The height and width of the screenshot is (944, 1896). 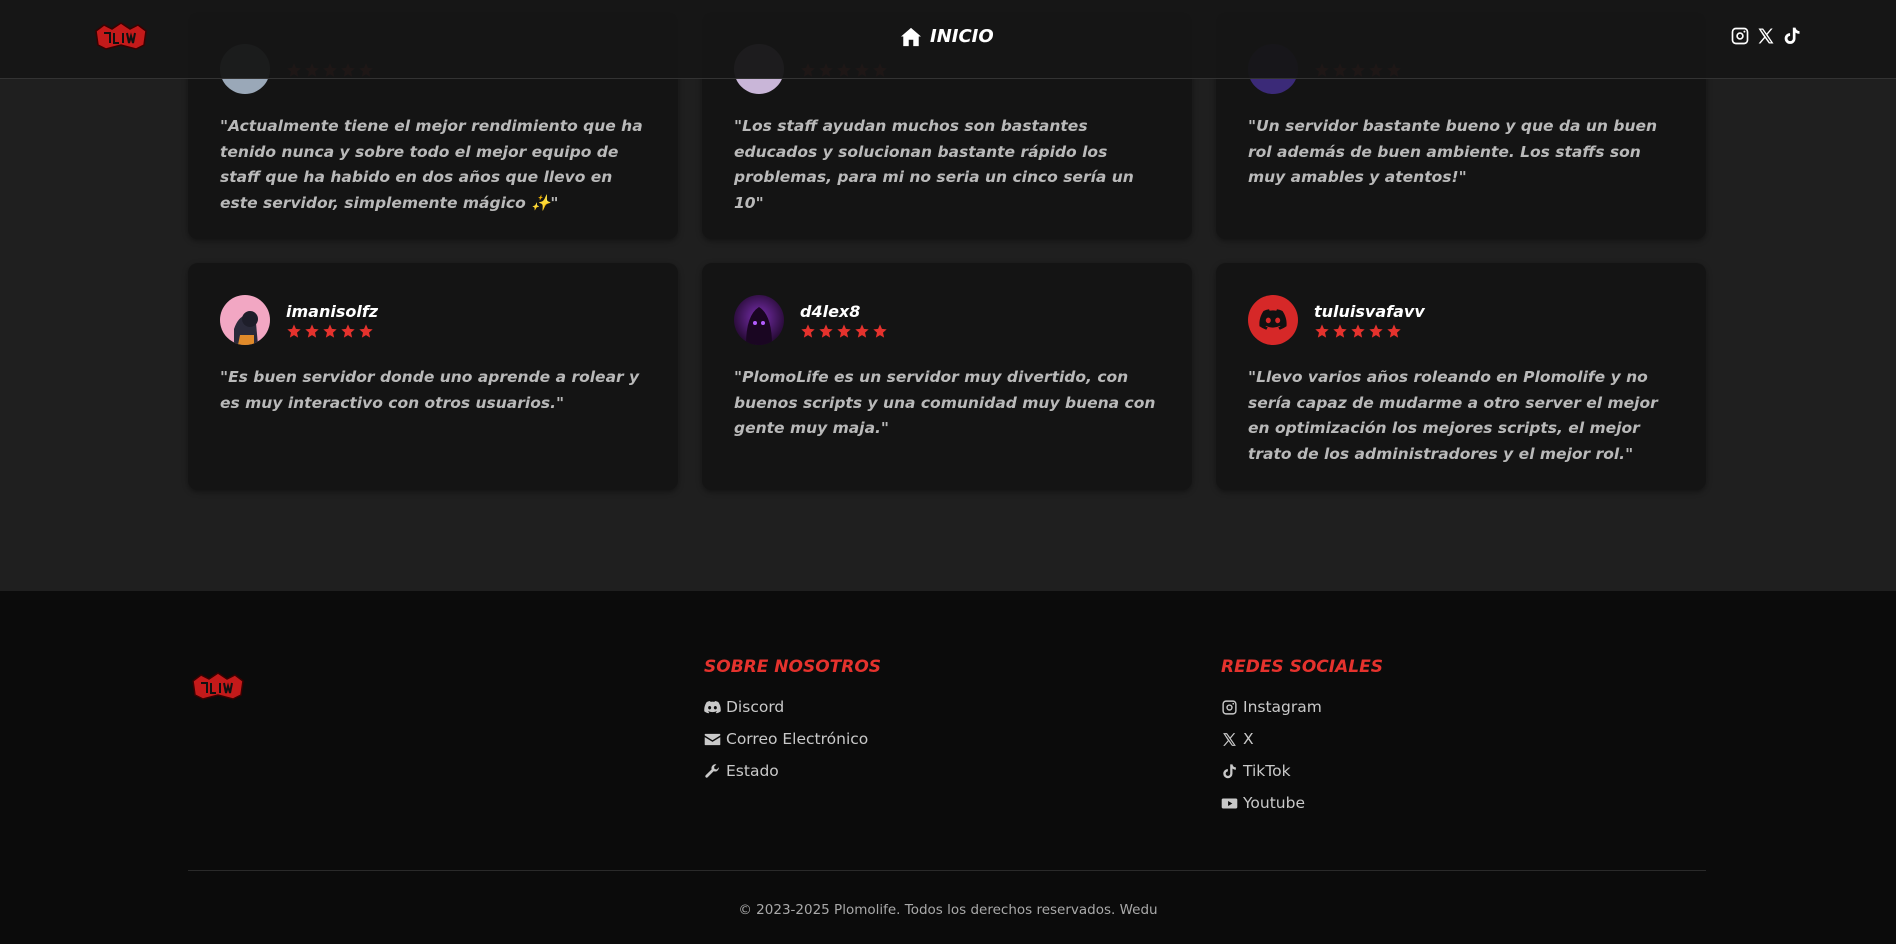 I want to click on review-username: d4lex8, so click(x=830, y=311).